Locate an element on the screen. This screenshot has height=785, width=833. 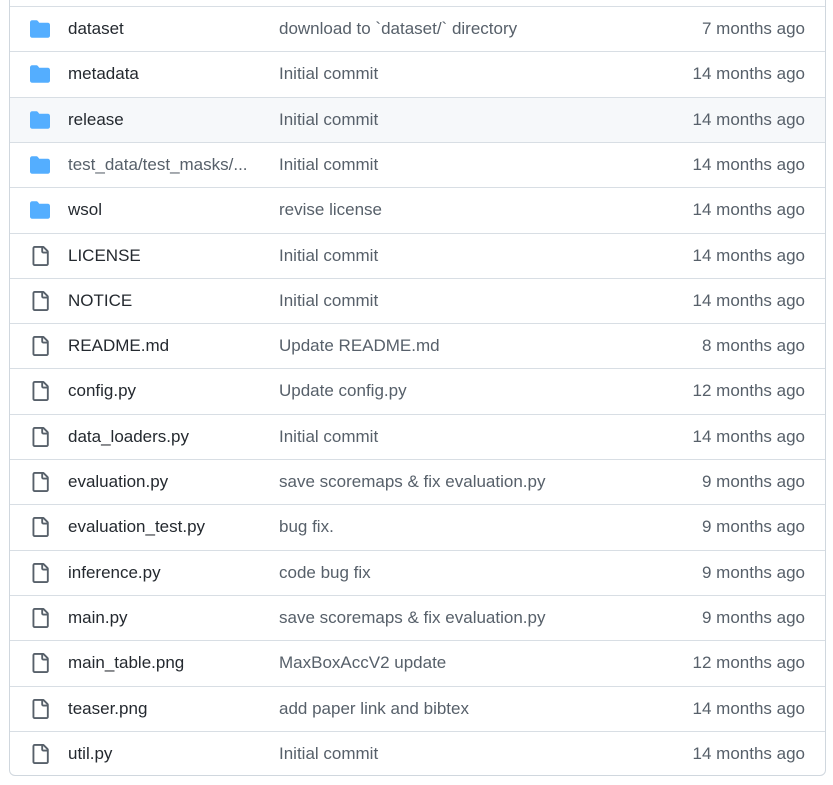
commit-message-link: Update README.md is located at coordinates (469, 346).